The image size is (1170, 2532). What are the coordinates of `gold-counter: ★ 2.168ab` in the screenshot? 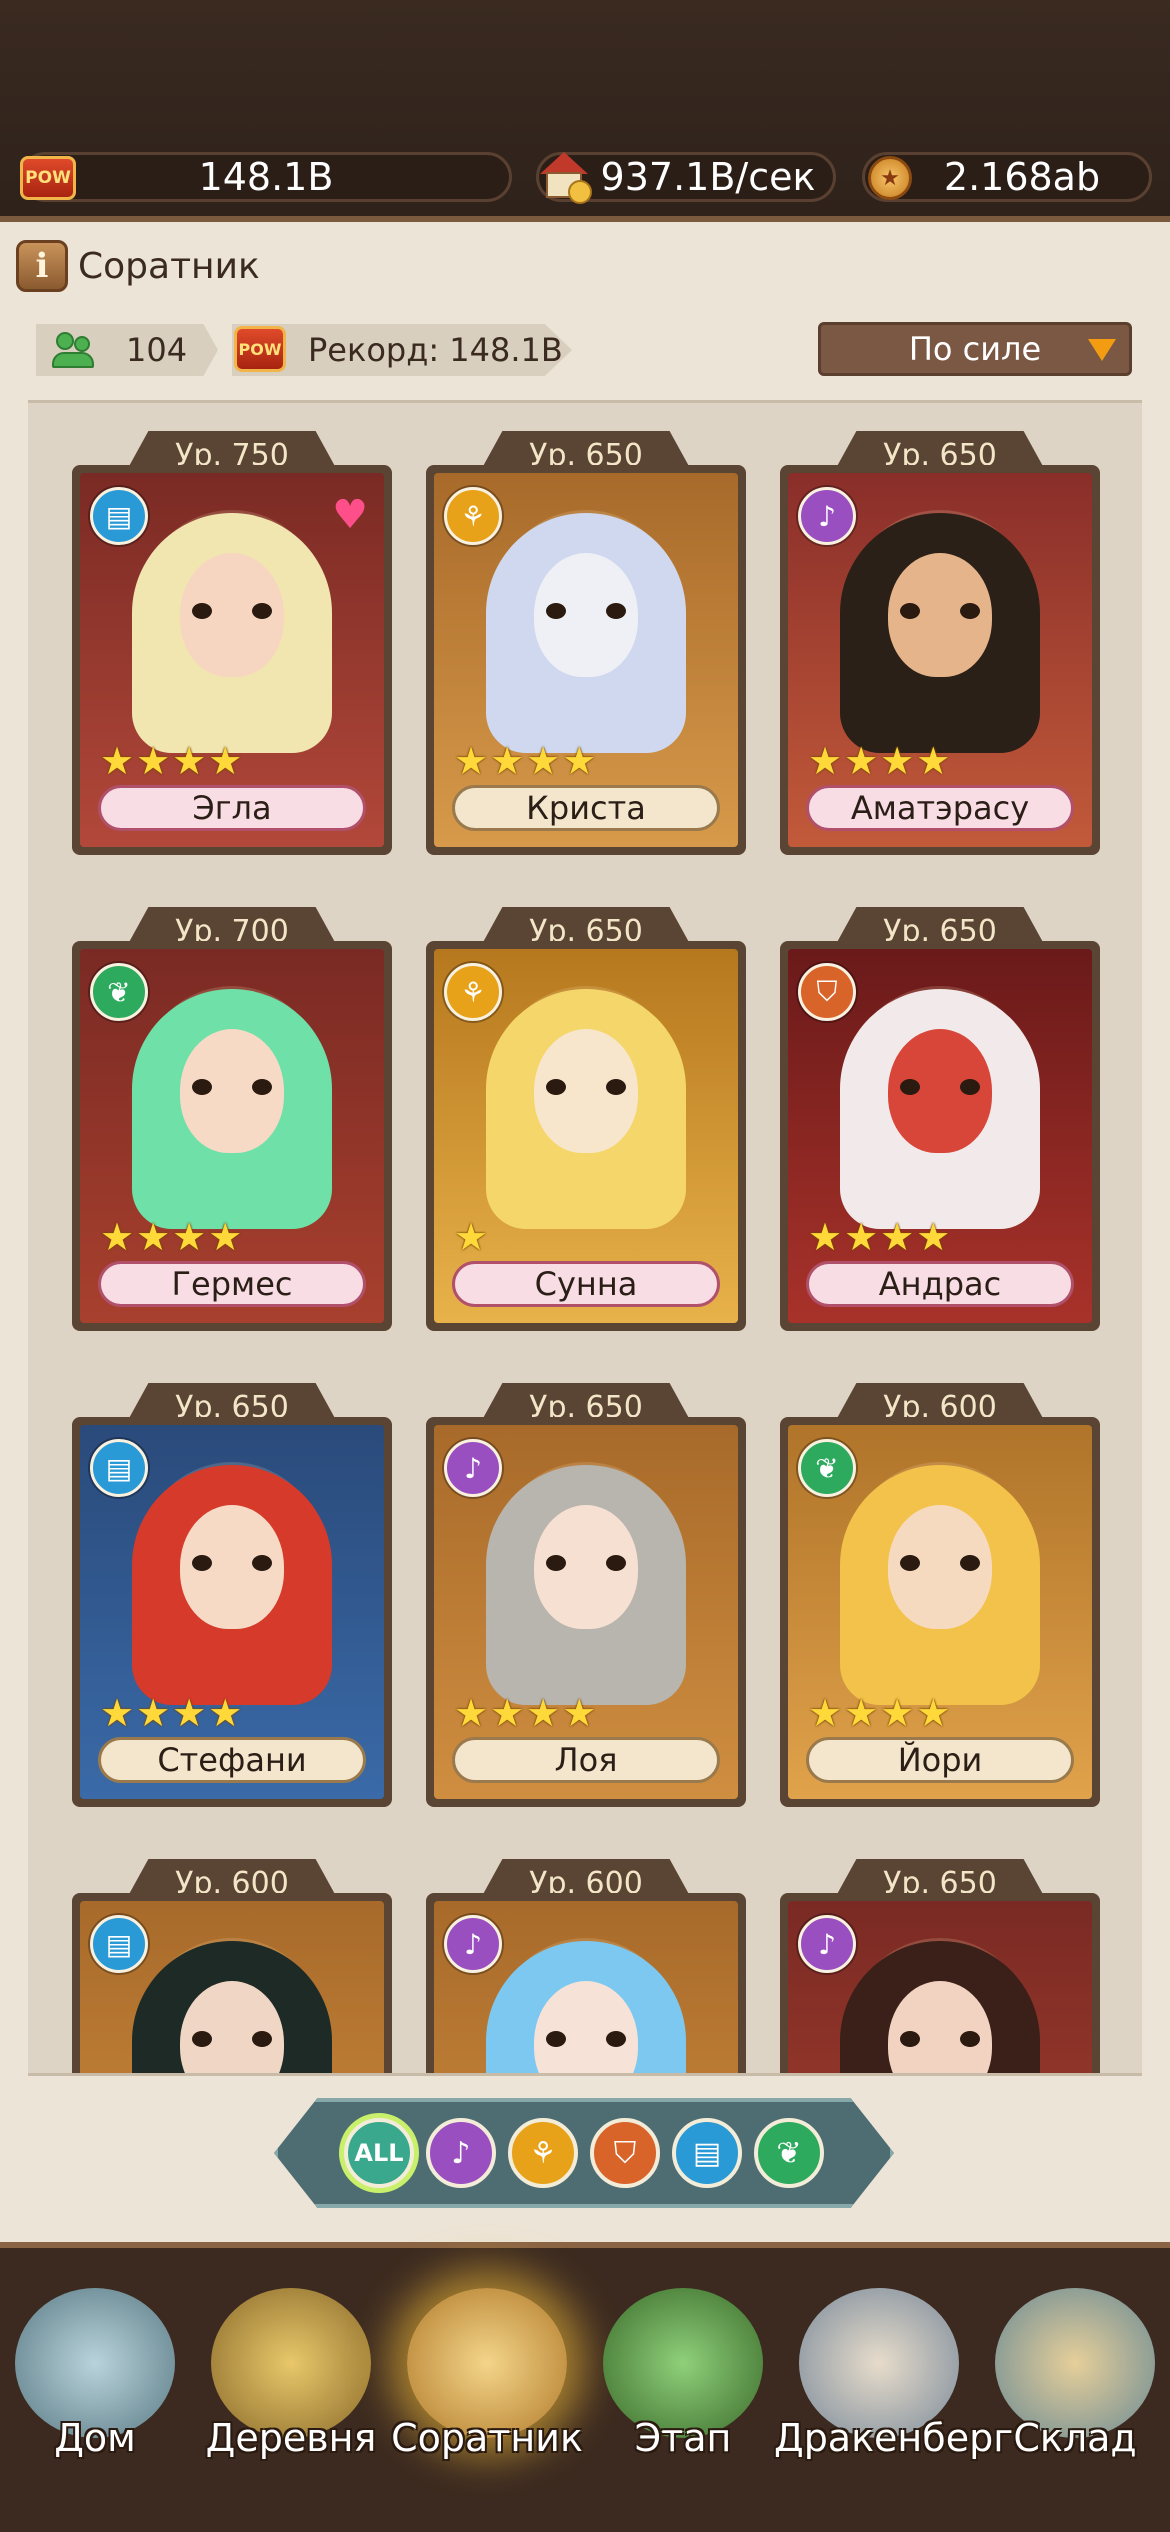 It's located at (1007, 177).